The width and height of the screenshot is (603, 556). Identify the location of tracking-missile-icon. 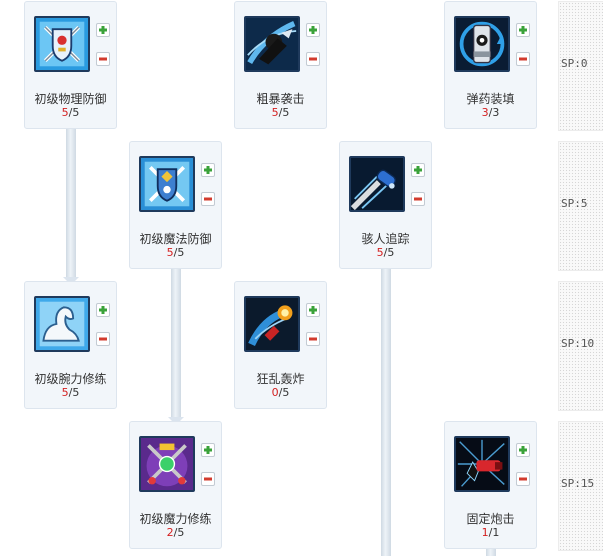
(377, 184).